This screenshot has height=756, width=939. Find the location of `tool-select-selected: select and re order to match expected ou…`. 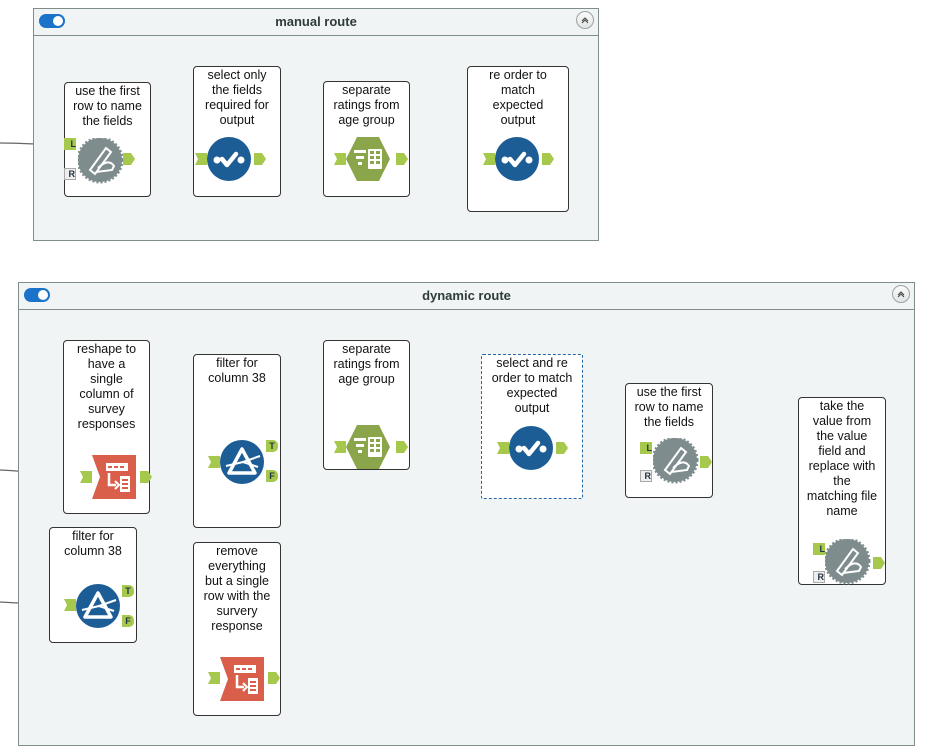

tool-select-selected: select and re order to match expected ou… is located at coordinates (532, 426).